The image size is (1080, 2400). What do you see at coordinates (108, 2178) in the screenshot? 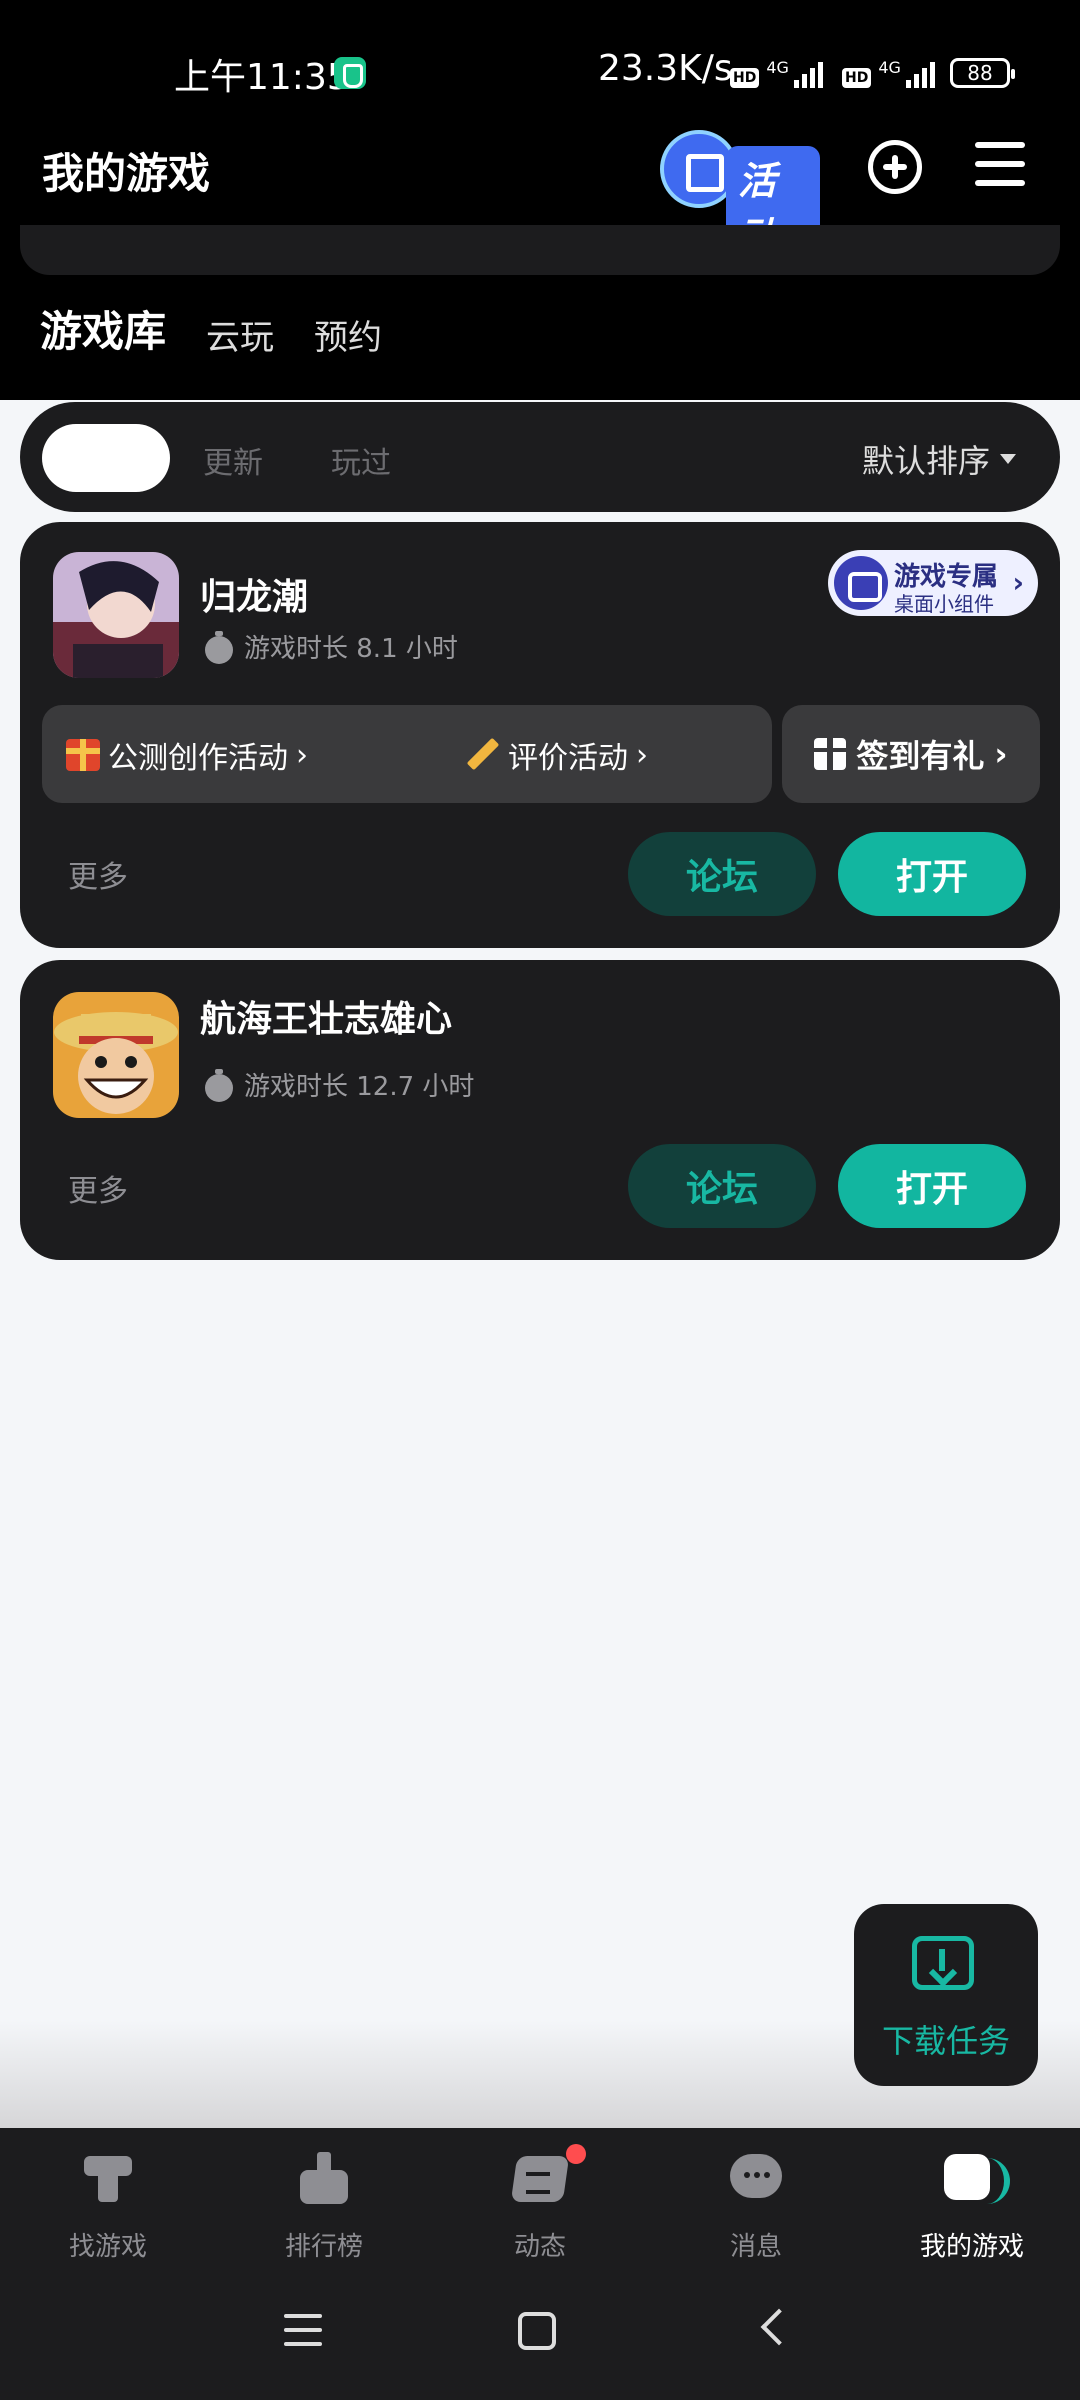
I see `hammer-icon` at bounding box center [108, 2178].